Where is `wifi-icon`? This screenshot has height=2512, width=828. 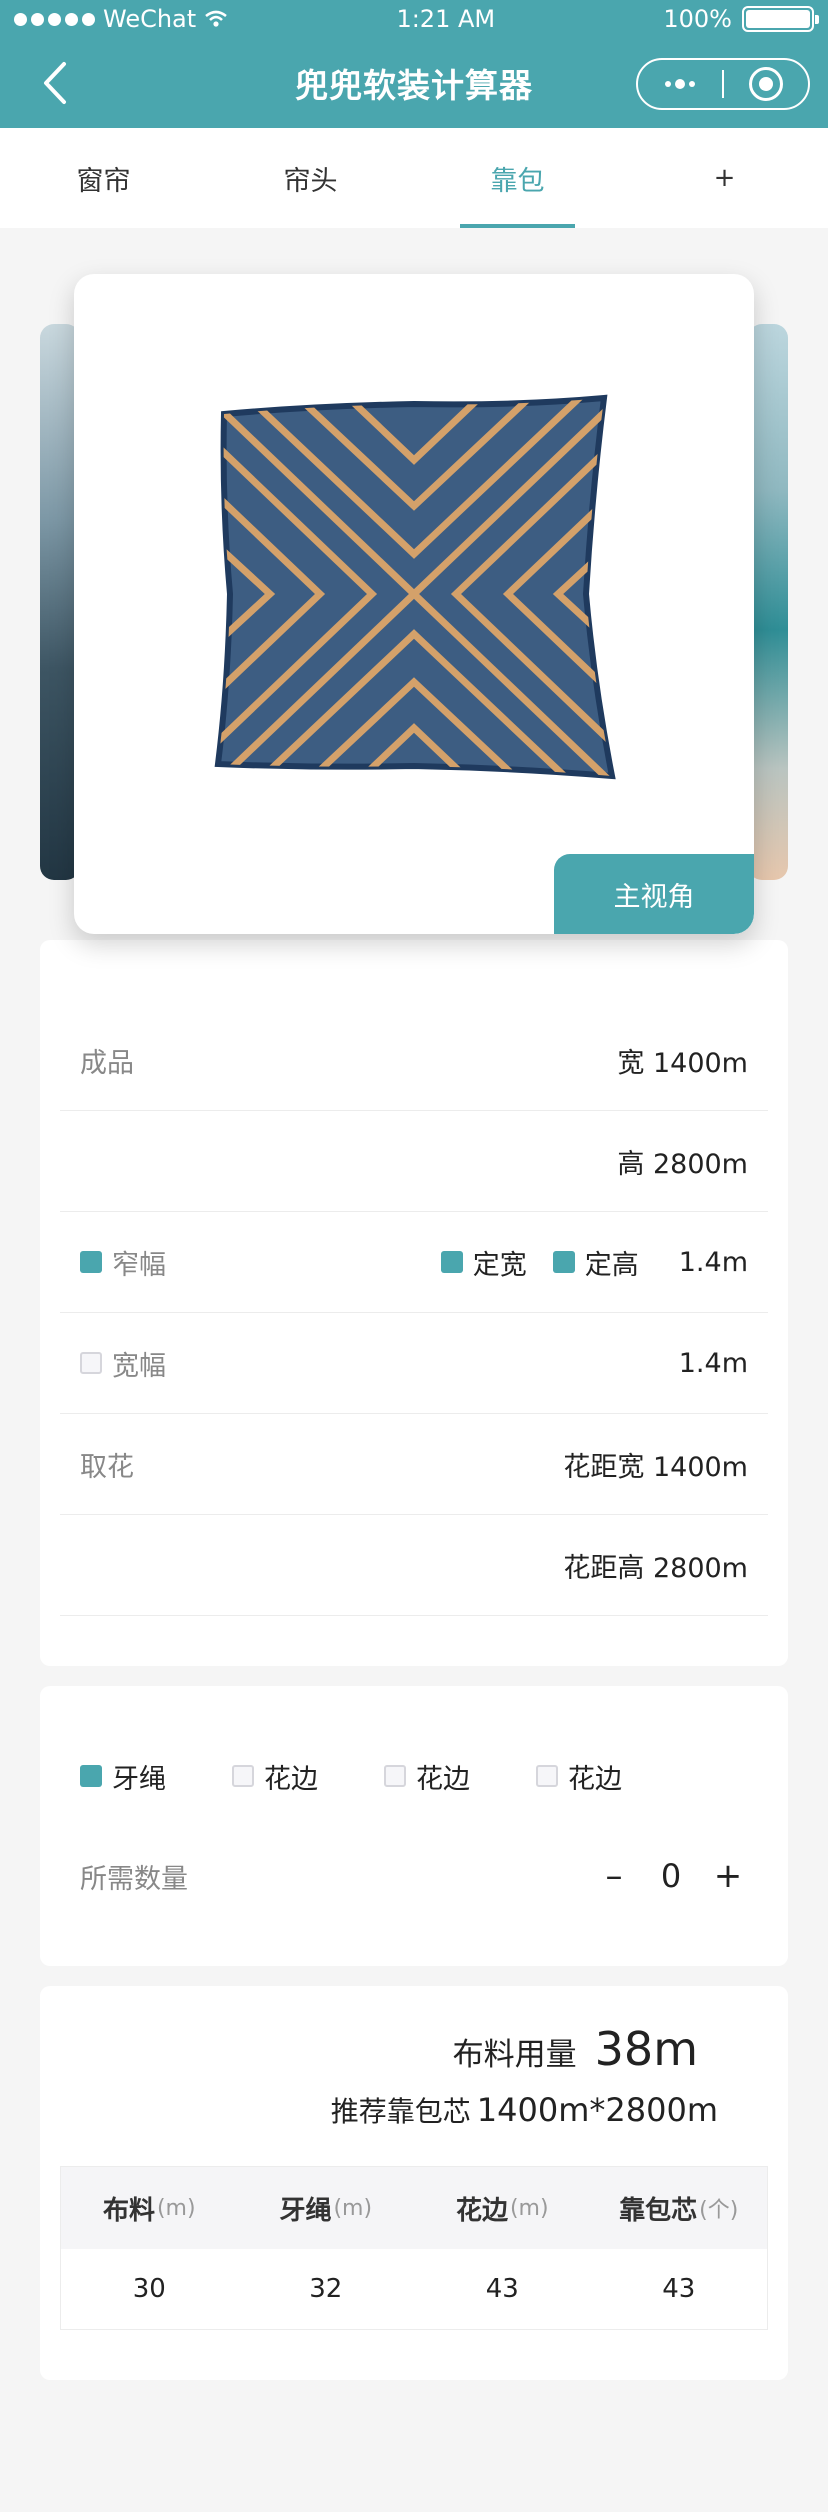 wifi-icon is located at coordinates (216, 18).